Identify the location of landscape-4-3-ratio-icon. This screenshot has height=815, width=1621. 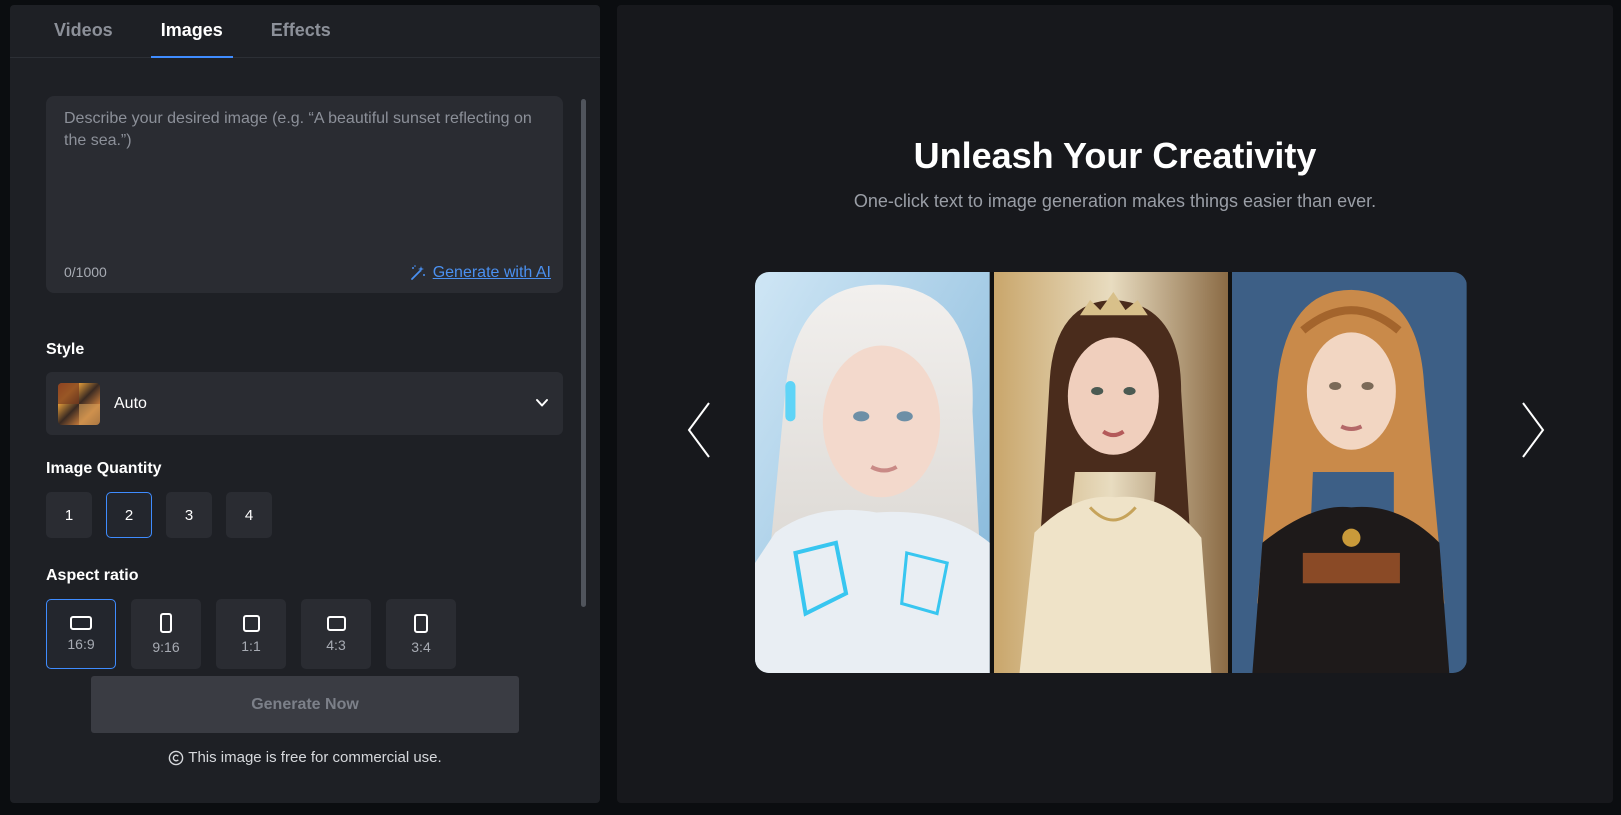
(336, 623).